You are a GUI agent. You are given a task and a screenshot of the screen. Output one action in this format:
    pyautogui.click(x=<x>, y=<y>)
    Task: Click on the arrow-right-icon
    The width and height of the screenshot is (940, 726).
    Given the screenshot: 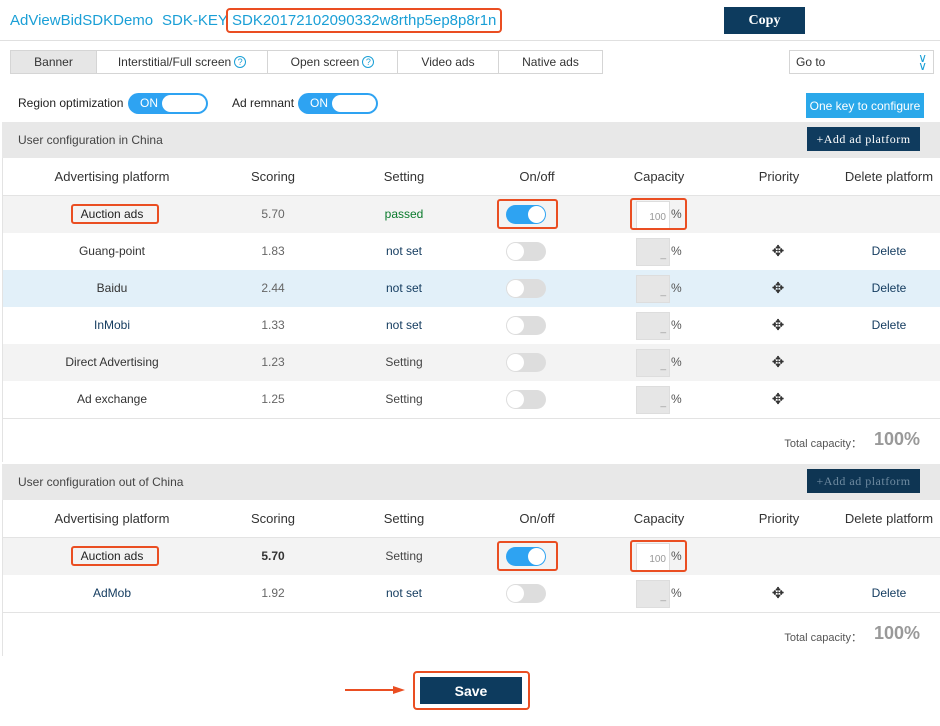 What is the action you would take?
    pyautogui.click(x=375, y=690)
    